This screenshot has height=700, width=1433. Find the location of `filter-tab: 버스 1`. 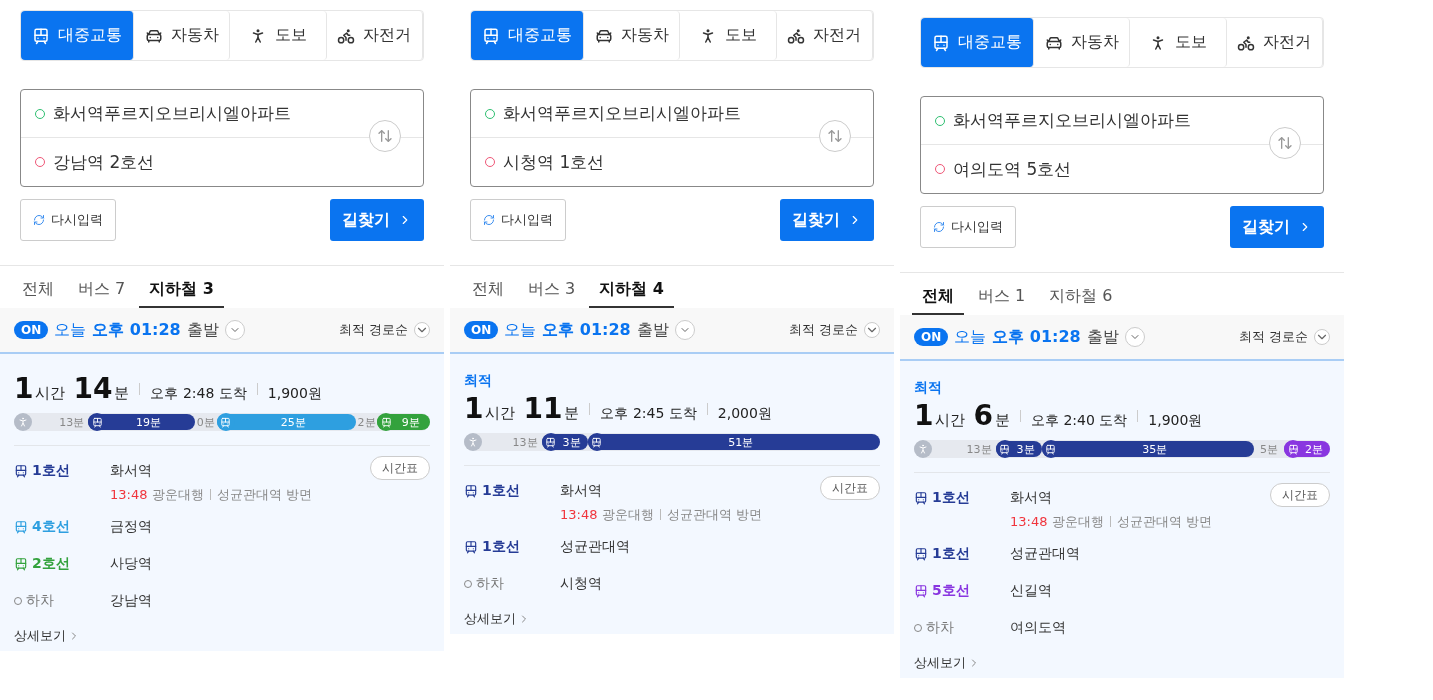

filter-tab: 버스 1 is located at coordinates (1002, 294).